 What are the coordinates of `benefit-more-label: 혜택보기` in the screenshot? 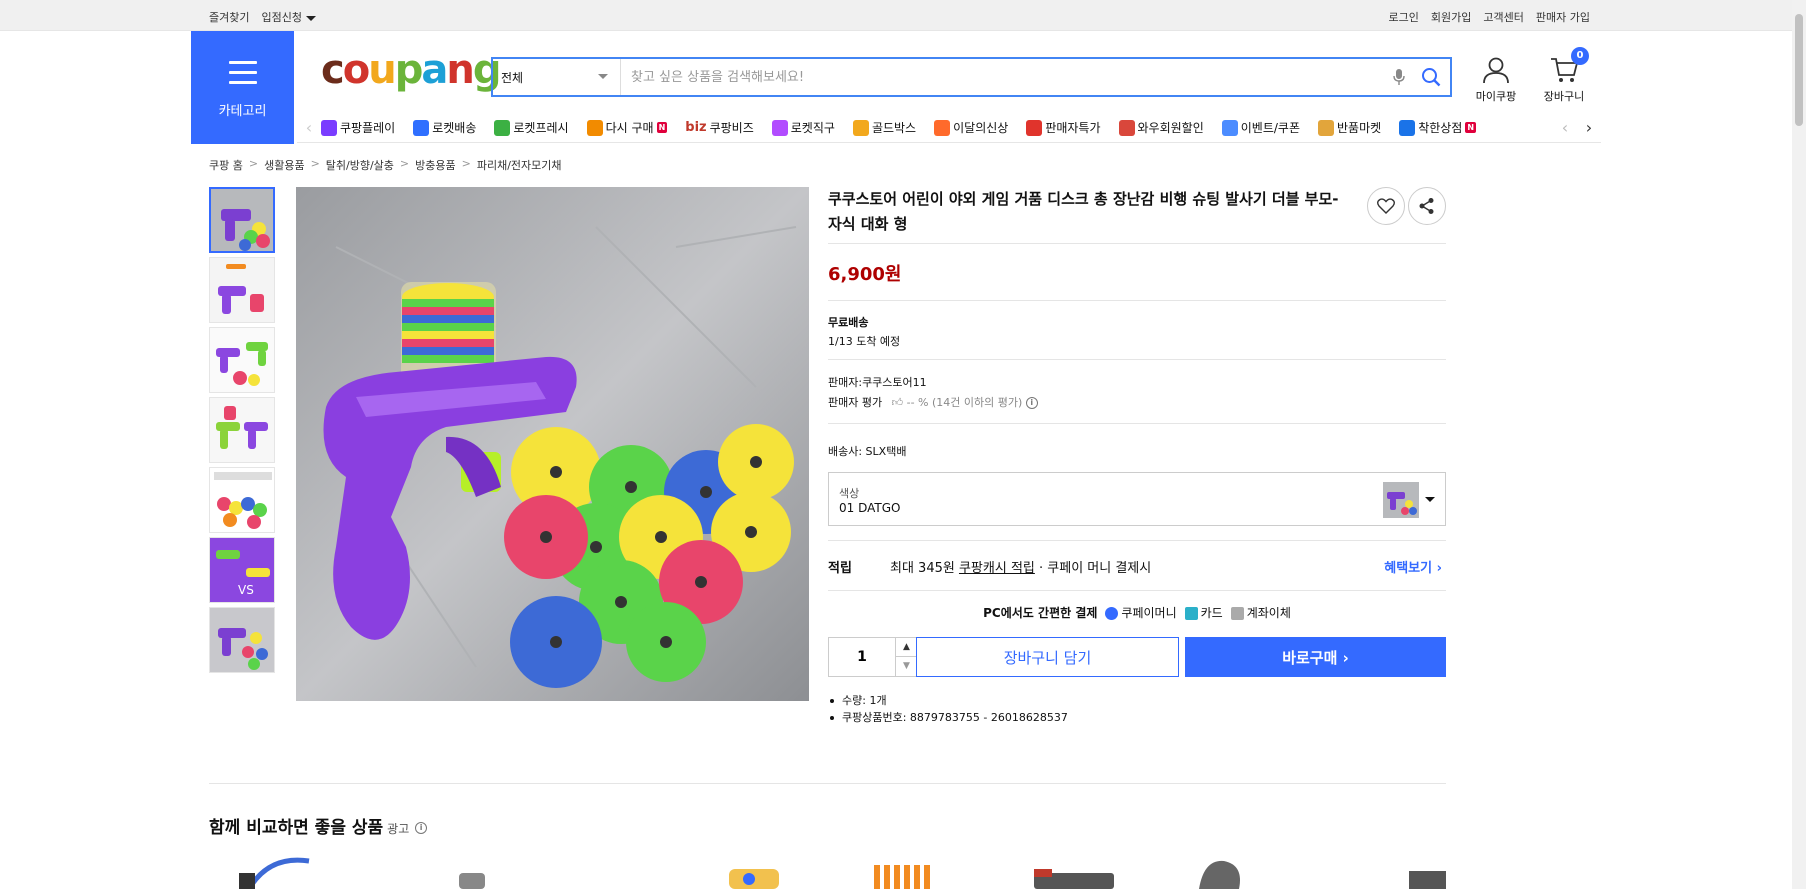 It's located at (1408, 568).